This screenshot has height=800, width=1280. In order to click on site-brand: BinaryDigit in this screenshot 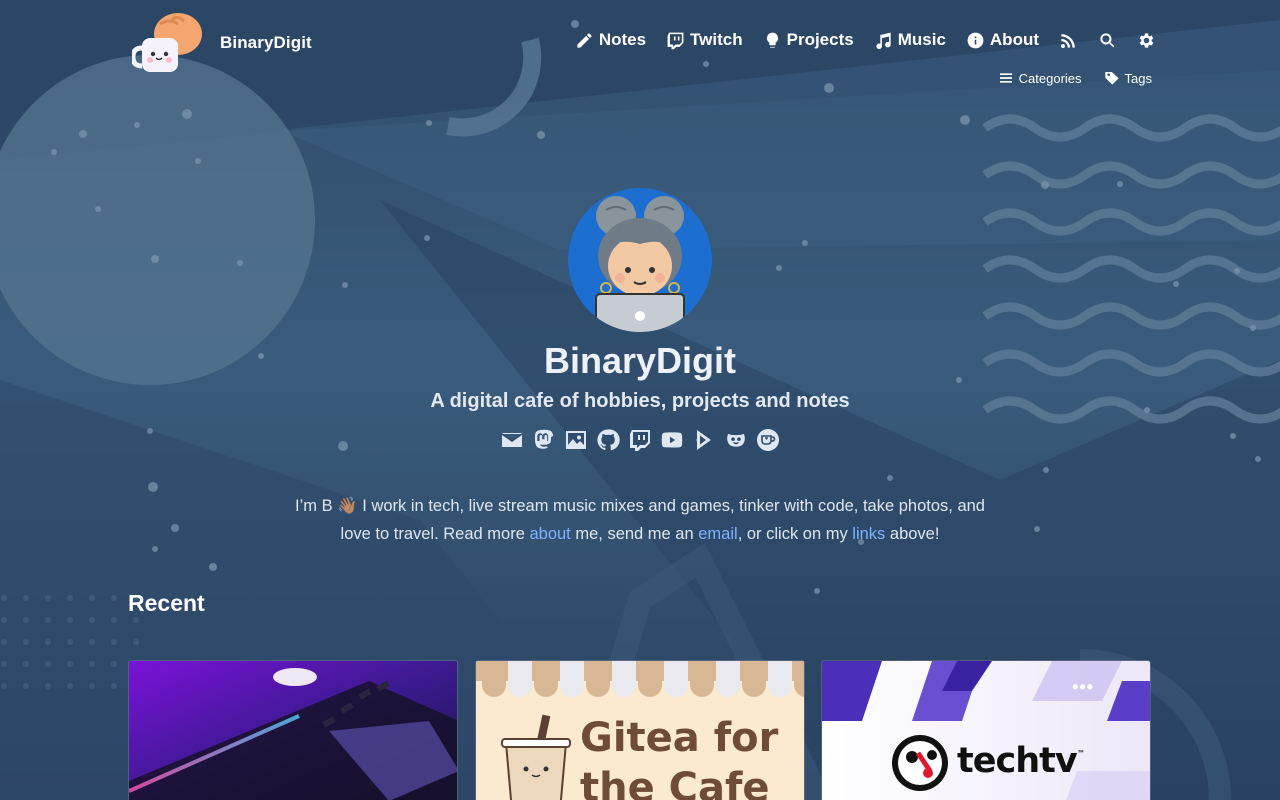, I will do `click(222, 43)`.